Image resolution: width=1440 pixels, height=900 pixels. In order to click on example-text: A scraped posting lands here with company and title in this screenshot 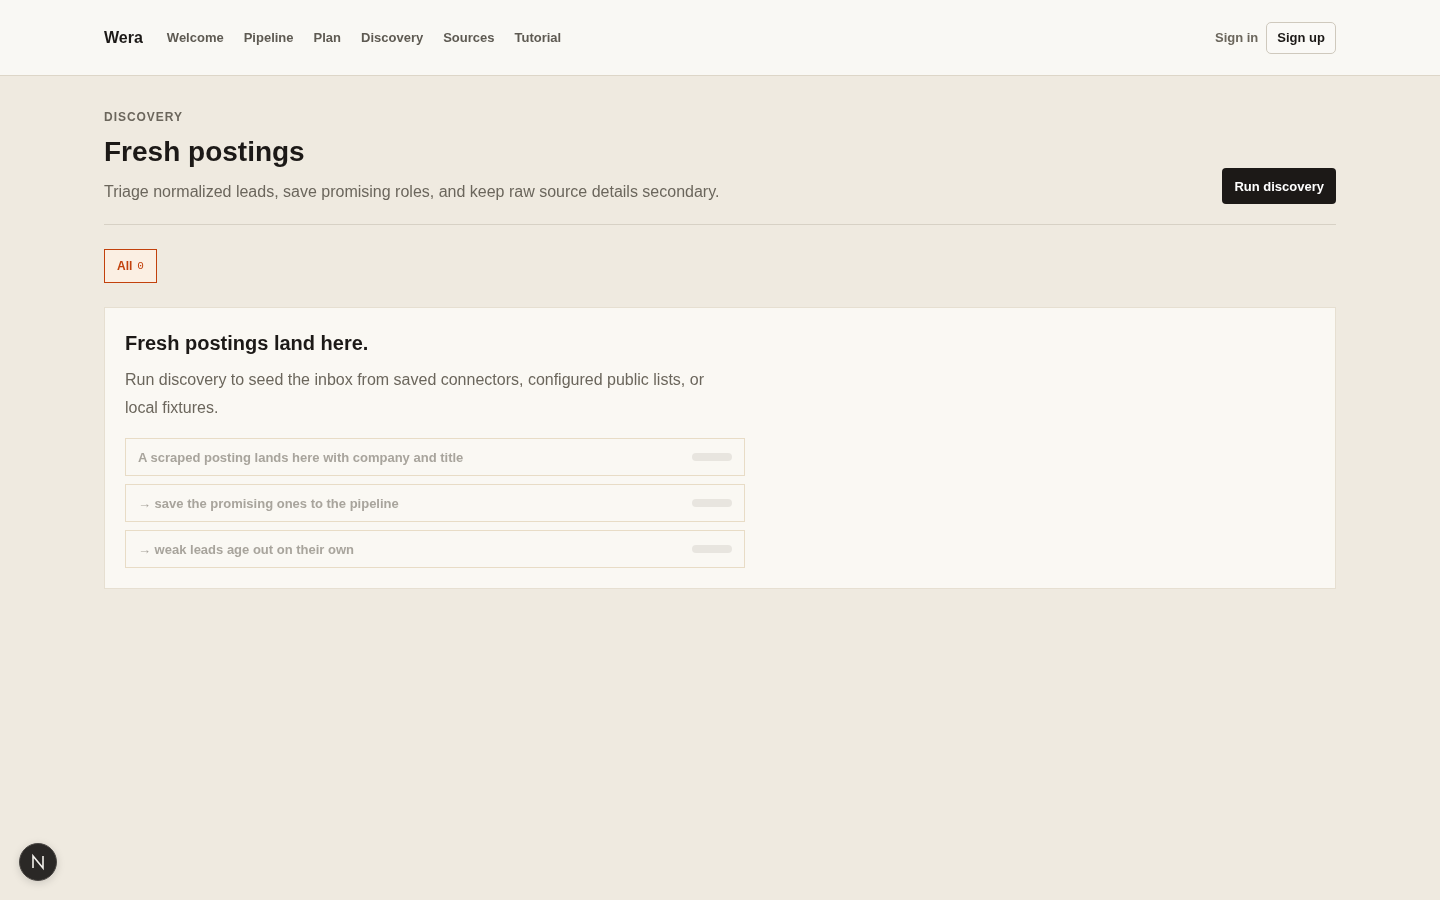, I will do `click(301, 457)`.